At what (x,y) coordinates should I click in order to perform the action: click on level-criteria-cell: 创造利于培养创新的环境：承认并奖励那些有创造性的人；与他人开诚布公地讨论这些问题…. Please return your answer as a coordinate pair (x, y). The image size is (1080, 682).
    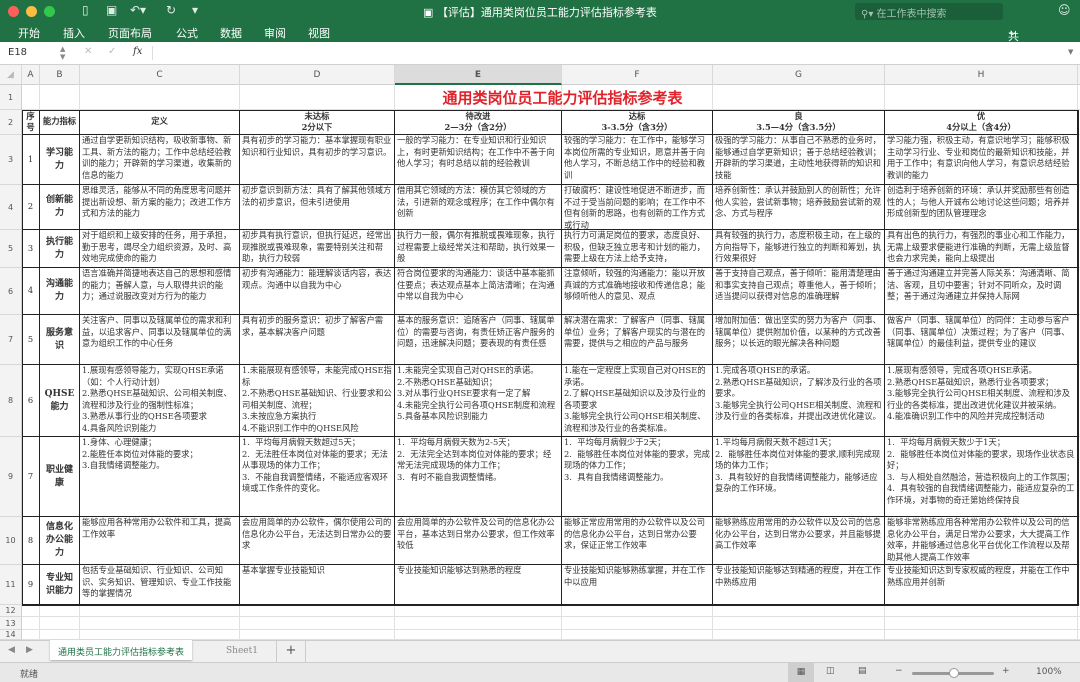
    Looking at the image, I should click on (981, 207).